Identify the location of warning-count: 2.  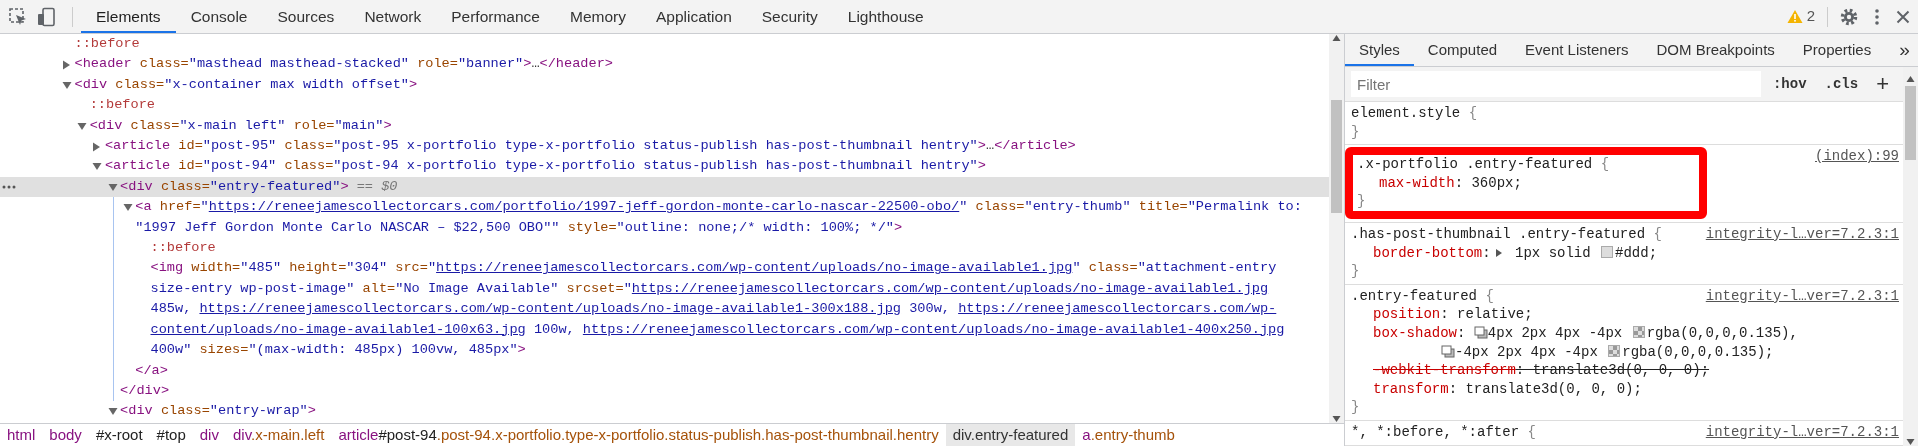
(1810, 16).